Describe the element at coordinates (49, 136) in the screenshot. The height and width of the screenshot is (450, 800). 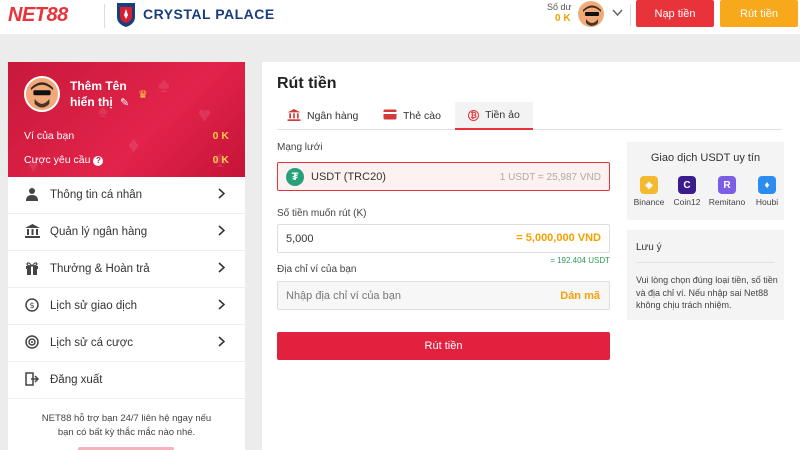
I see `wallet-label: Ví của bạn` at that location.